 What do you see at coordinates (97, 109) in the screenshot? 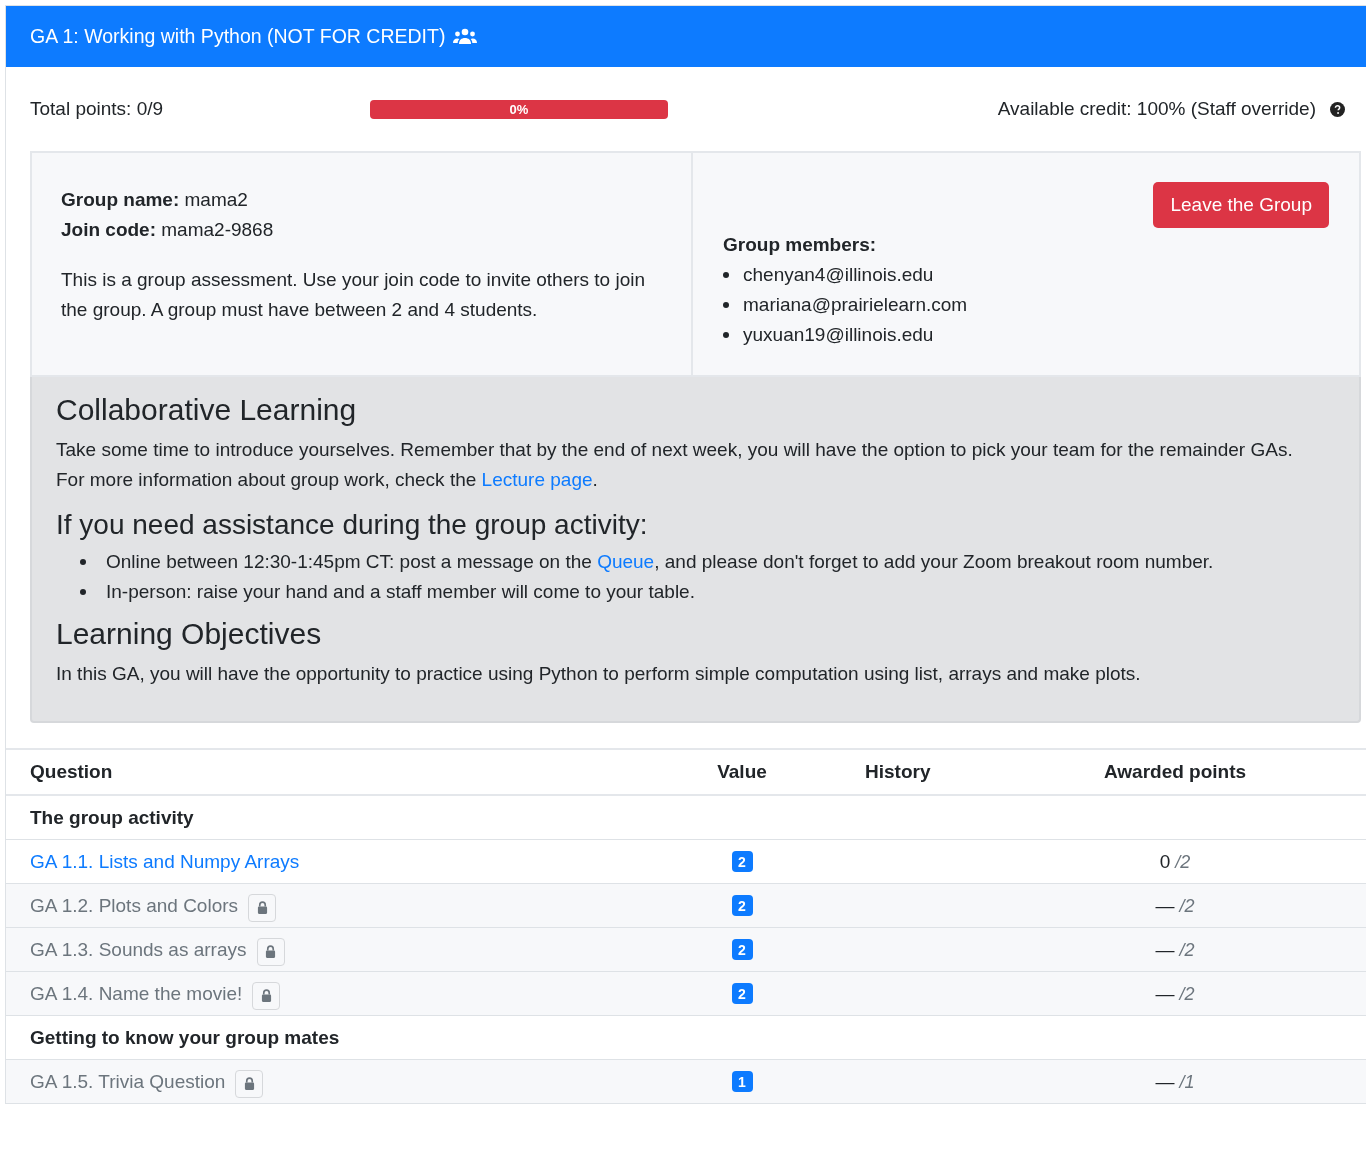
I see `total-points: Total points: 0/9` at bounding box center [97, 109].